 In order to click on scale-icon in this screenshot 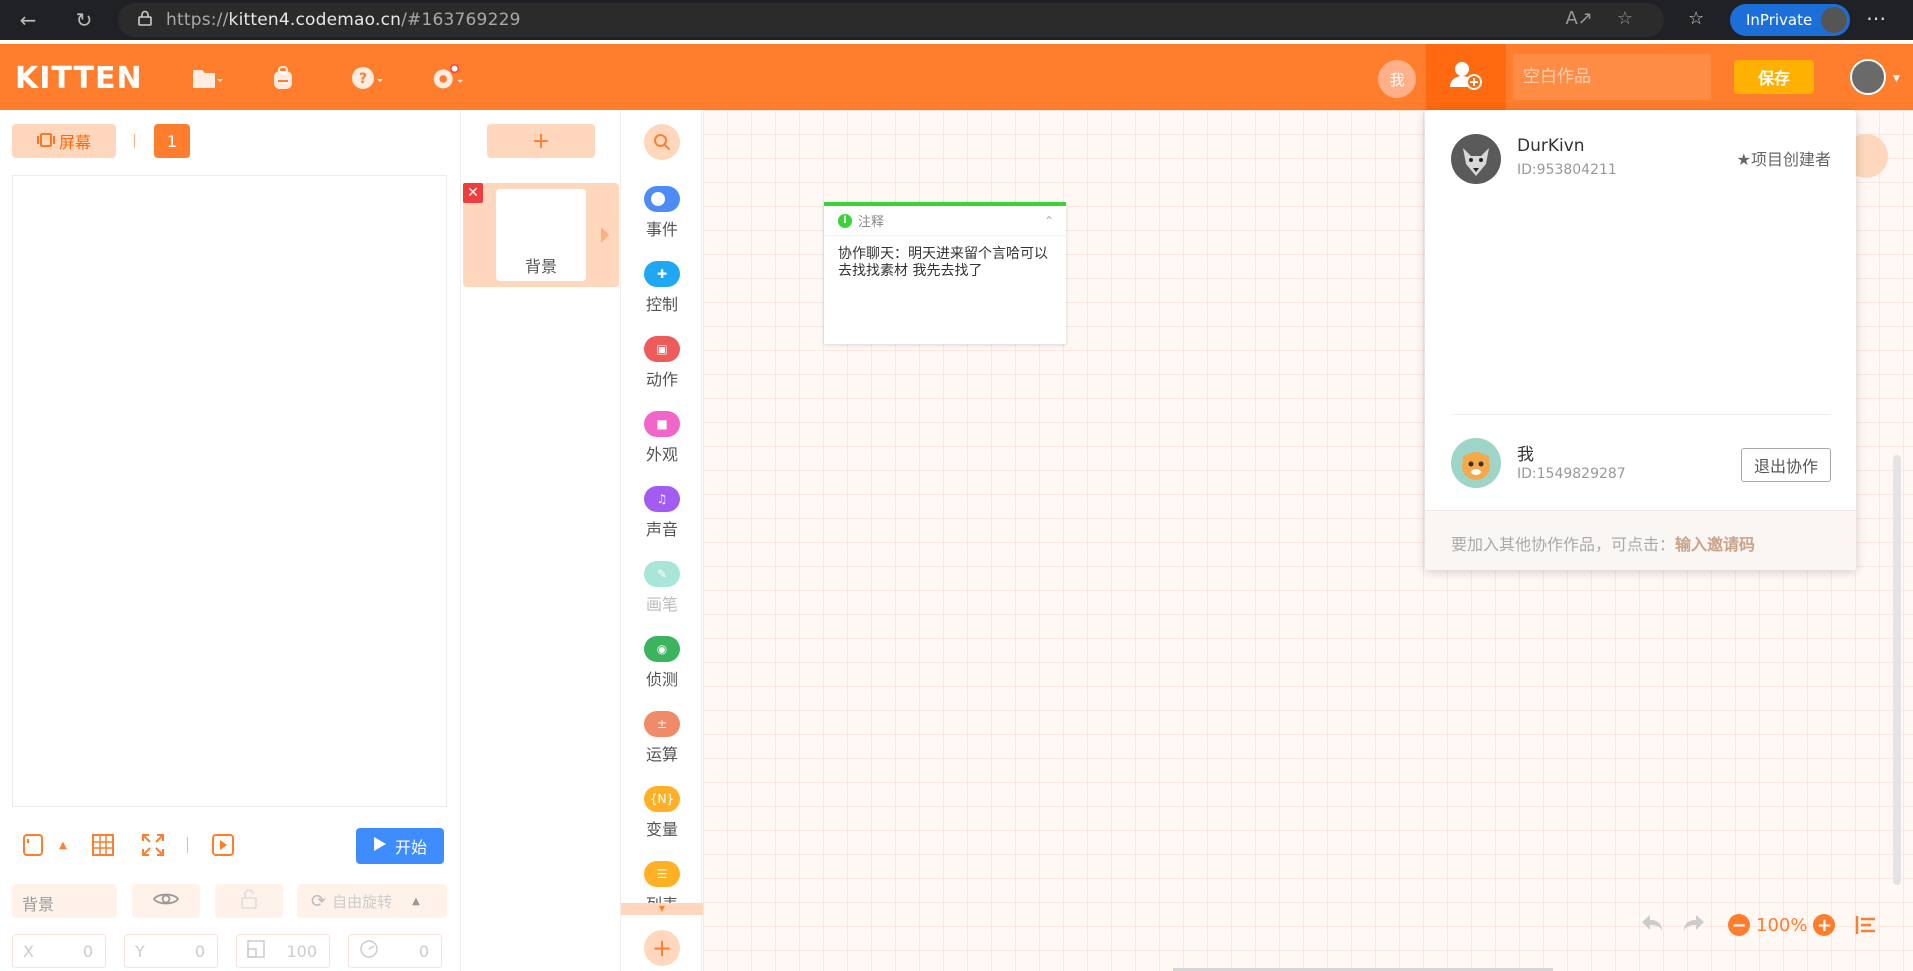, I will do `click(256, 951)`.